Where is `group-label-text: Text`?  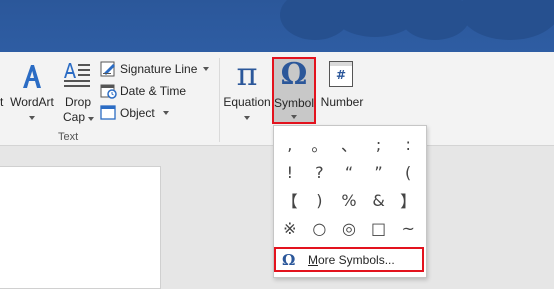
group-label-text: Text is located at coordinates (68, 137).